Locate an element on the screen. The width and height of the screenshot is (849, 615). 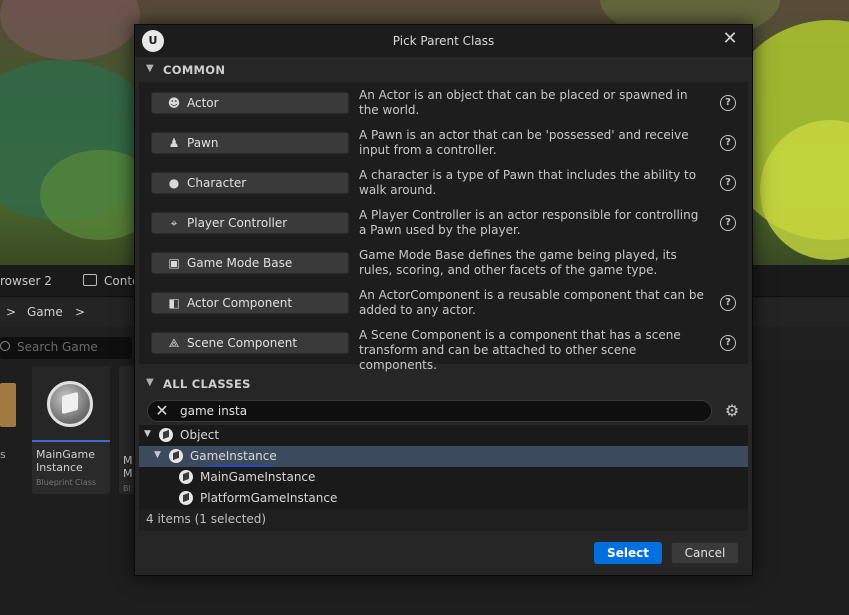
character-icon: ● is located at coordinates (174, 183).